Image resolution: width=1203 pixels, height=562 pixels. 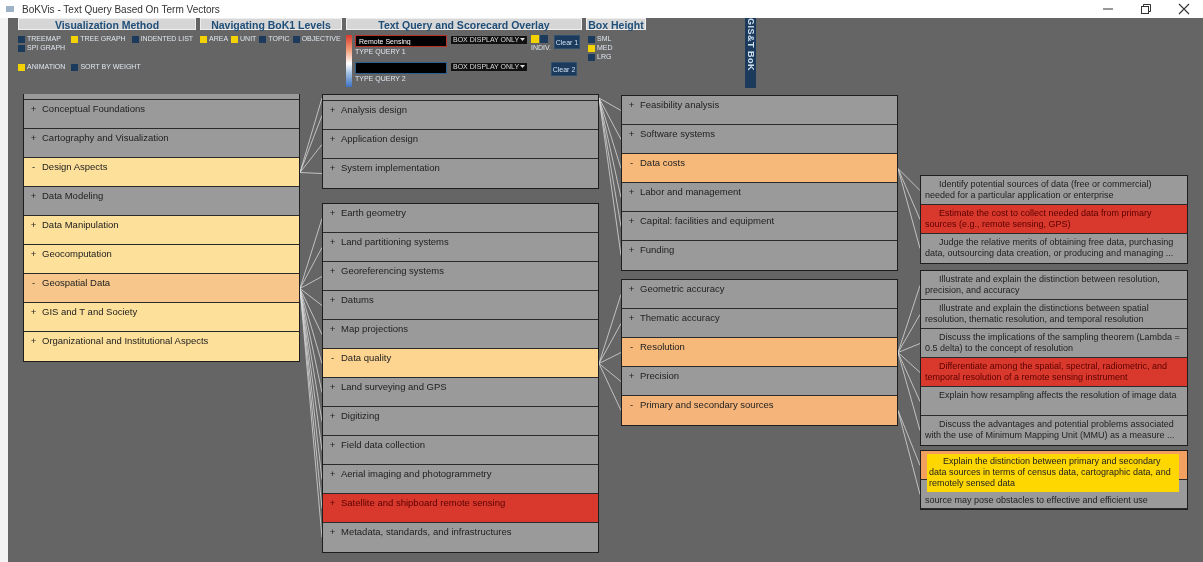 What do you see at coordinates (460, 144) in the screenshot?
I see `tree-node: + Application design` at bounding box center [460, 144].